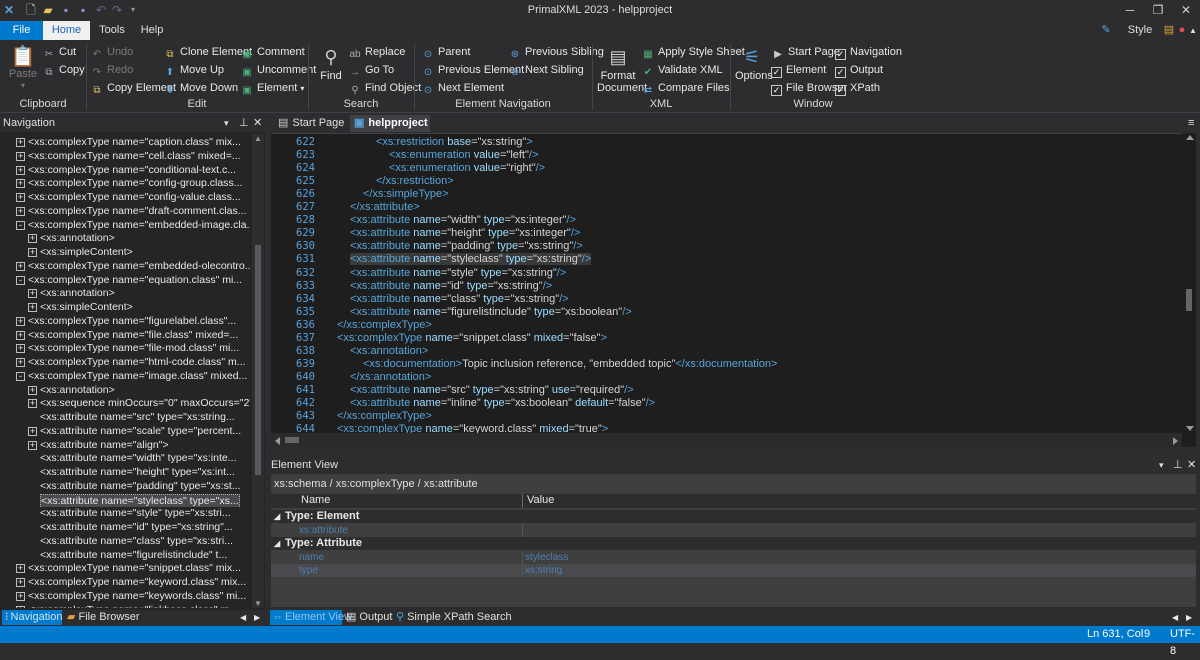 This screenshot has height=660, width=1200. Describe the element at coordinates (226, 123) in the screenshot. I see `dropdown-icon: ▾` at that location.